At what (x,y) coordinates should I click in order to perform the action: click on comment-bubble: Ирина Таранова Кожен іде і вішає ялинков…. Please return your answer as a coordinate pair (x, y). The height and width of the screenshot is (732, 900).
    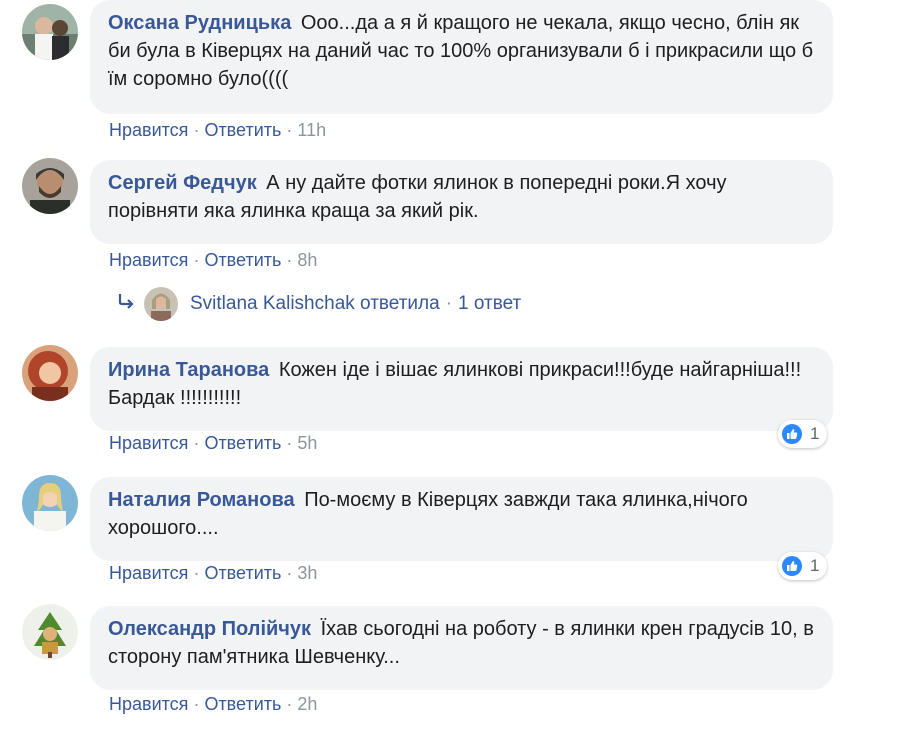
    Looking at the image, I should click on (461, 389).